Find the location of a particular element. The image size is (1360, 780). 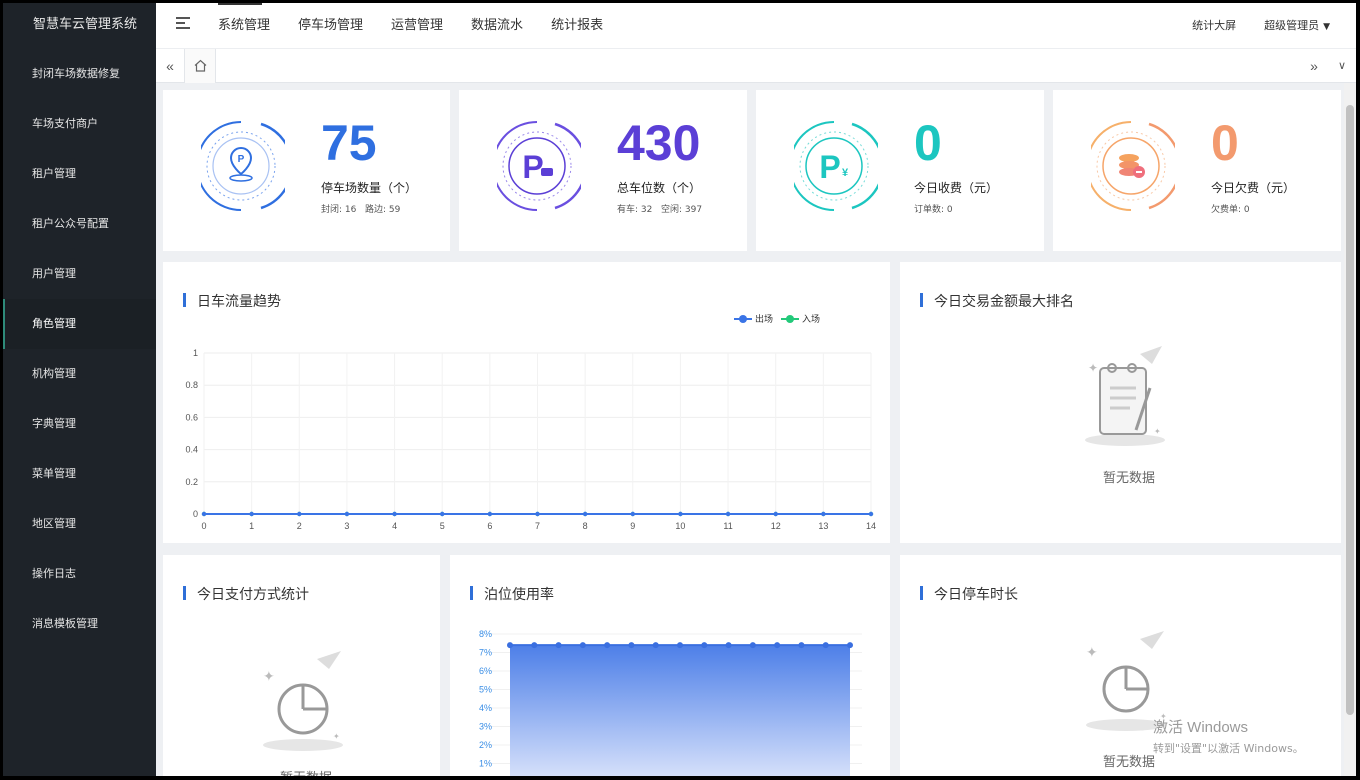

y-tick-label: 0.8 is located at coordinates (191, 385).